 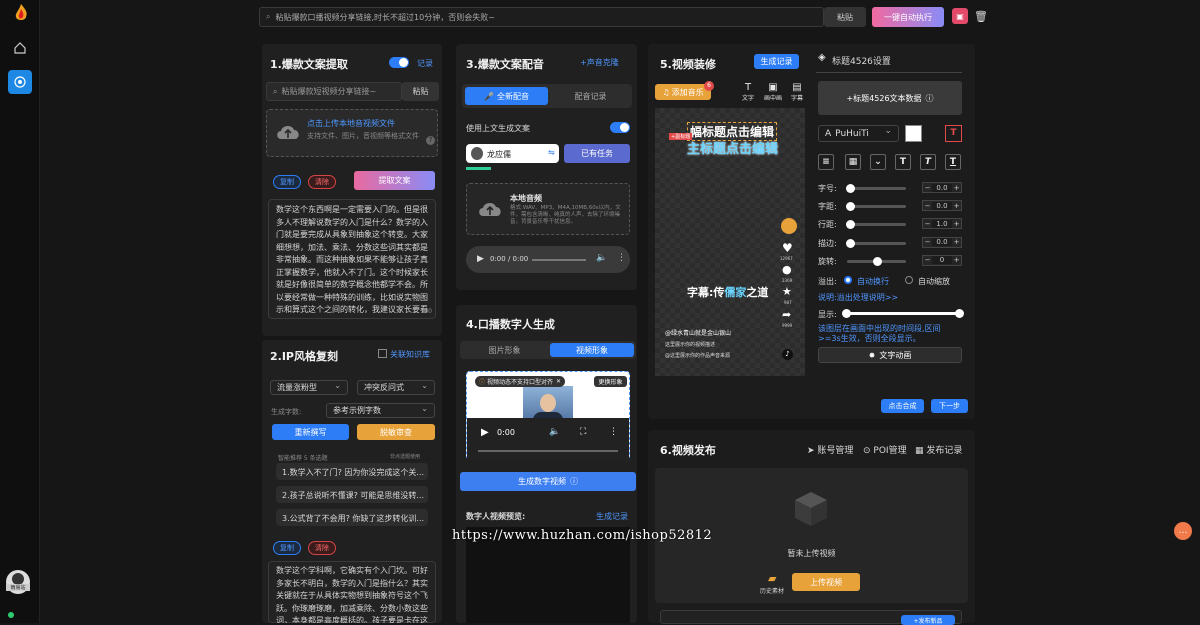 I want to click on bold-icon: T, so click(x=903, y=162).